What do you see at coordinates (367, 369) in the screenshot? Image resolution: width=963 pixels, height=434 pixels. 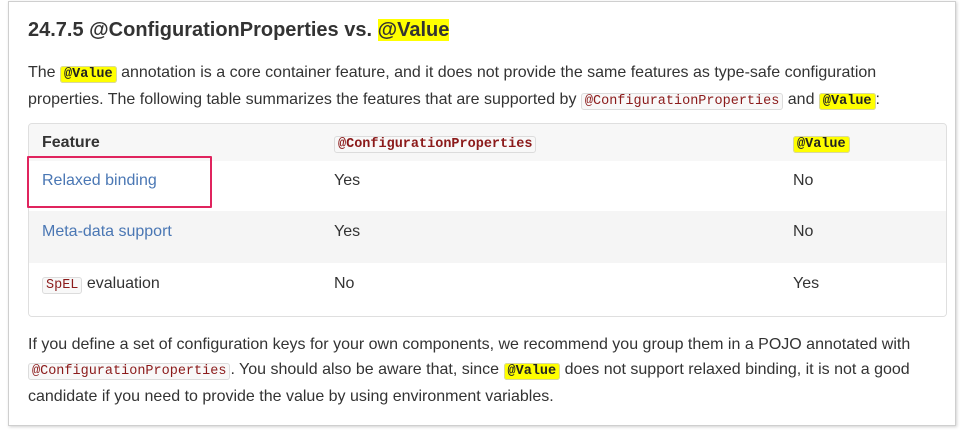 I see `outro-text-2: . You should also be aware that, since` at bounding box center [367, 369].